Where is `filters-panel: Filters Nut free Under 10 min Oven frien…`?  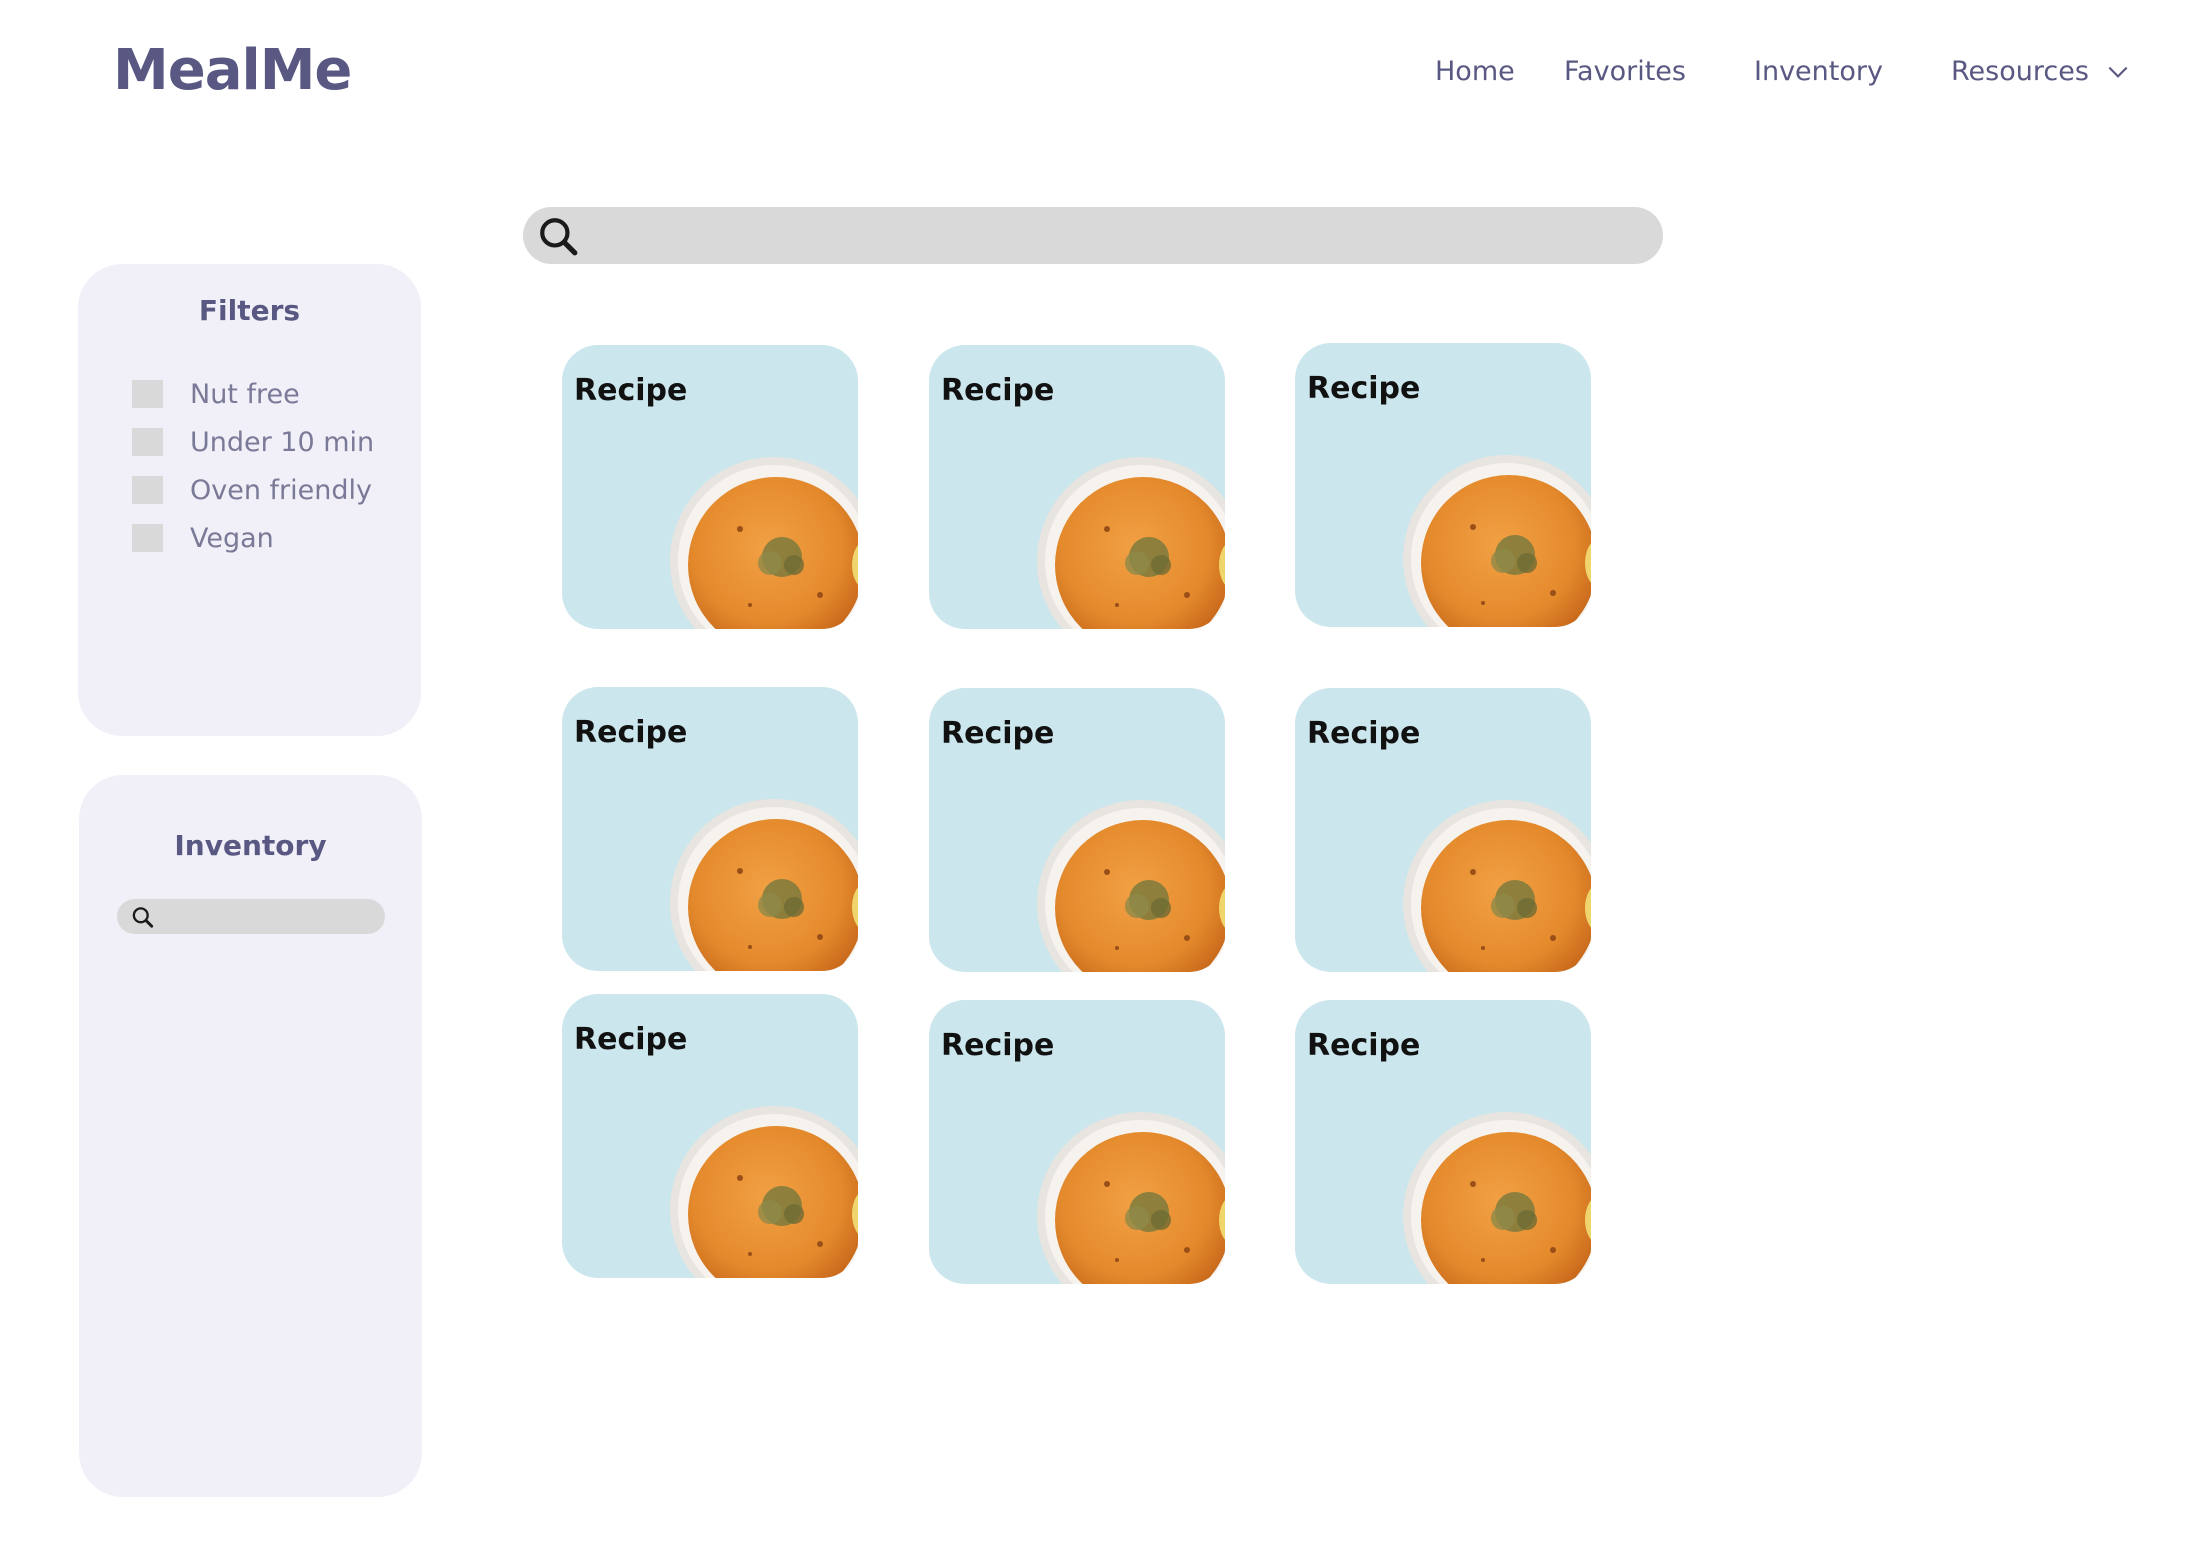
filters-panel: Filters Nut free Under 10 min Oven frien… is located at coordinates (249, 500).